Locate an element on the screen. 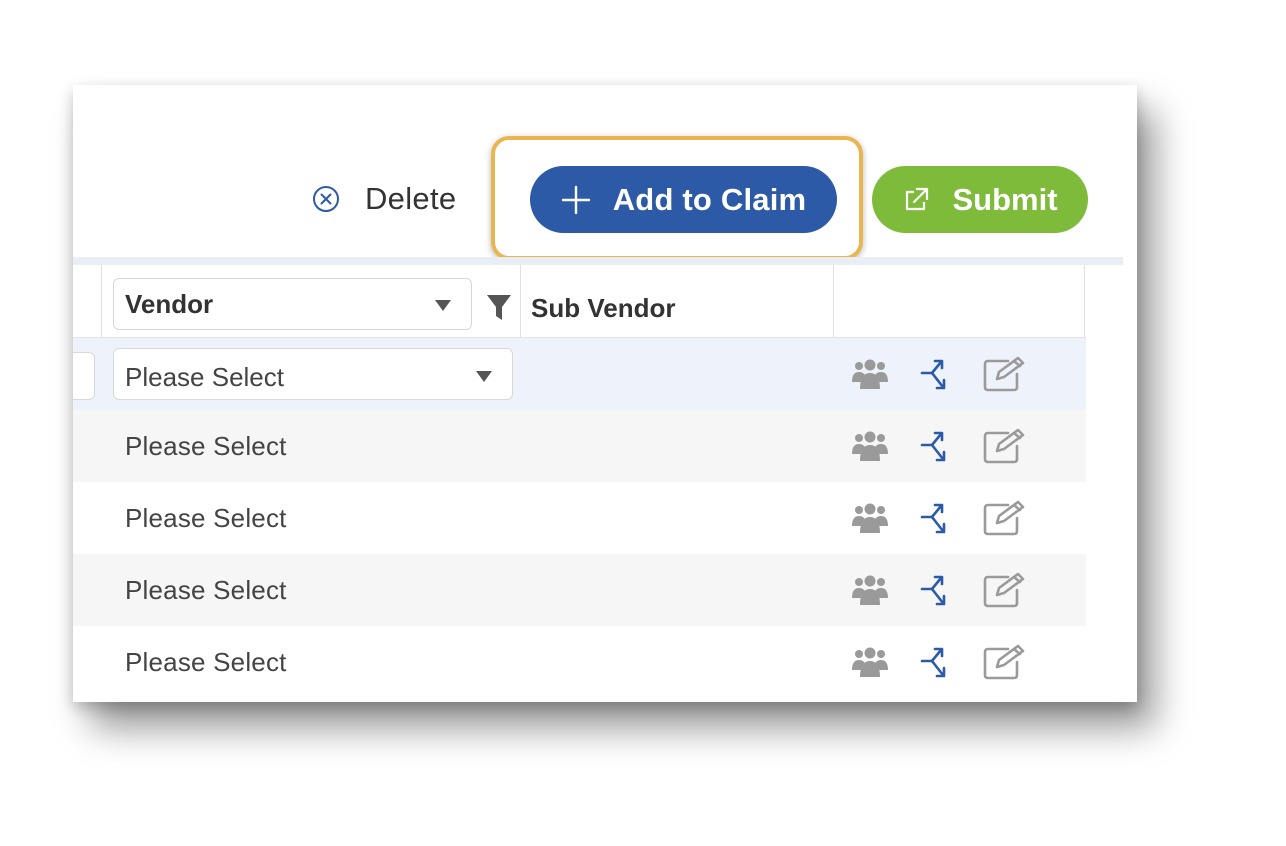 The image size is (1286, 846). filter-icon is located at coordinates (499, 308).